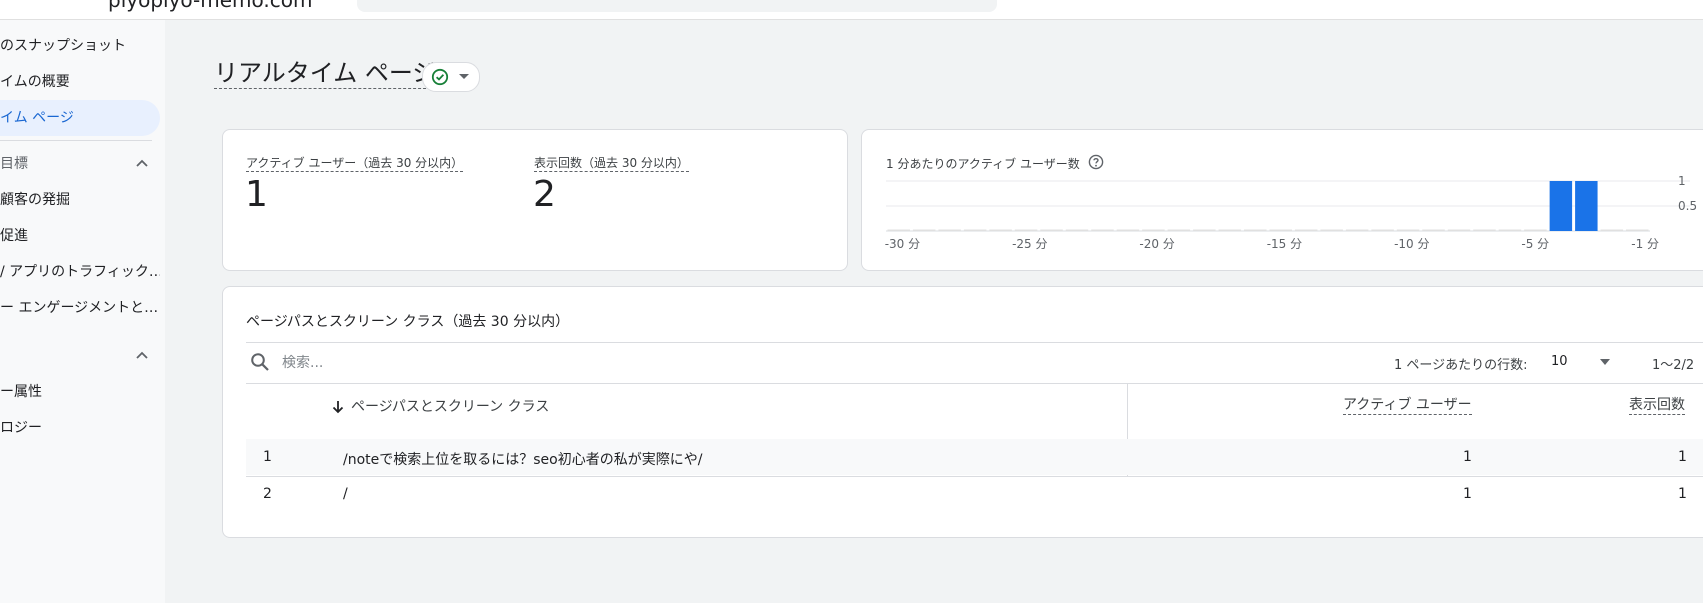  Describe the element at coordinates (1407, 405) in the screenshot. I see `column-header-active-users: アクティブ ユーザー` at that location.